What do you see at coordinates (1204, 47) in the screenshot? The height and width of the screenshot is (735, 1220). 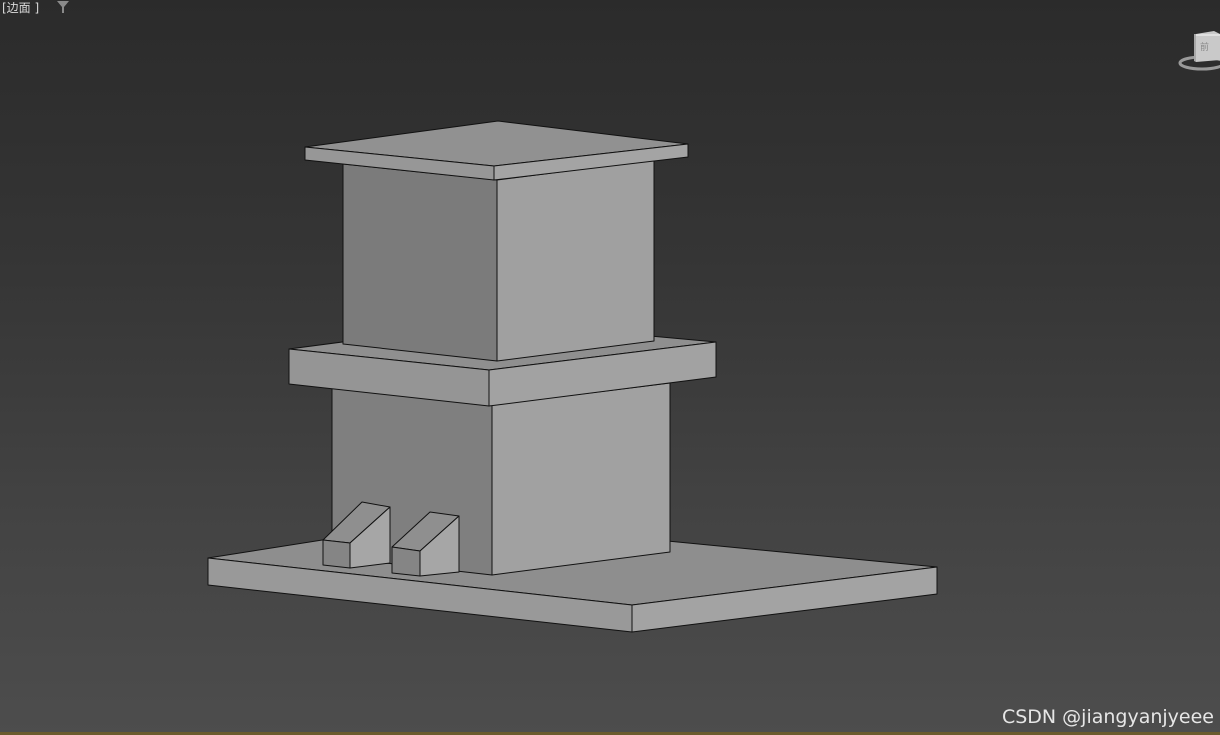 I see `svg-text: 前` at bounding box center [1204, 47].